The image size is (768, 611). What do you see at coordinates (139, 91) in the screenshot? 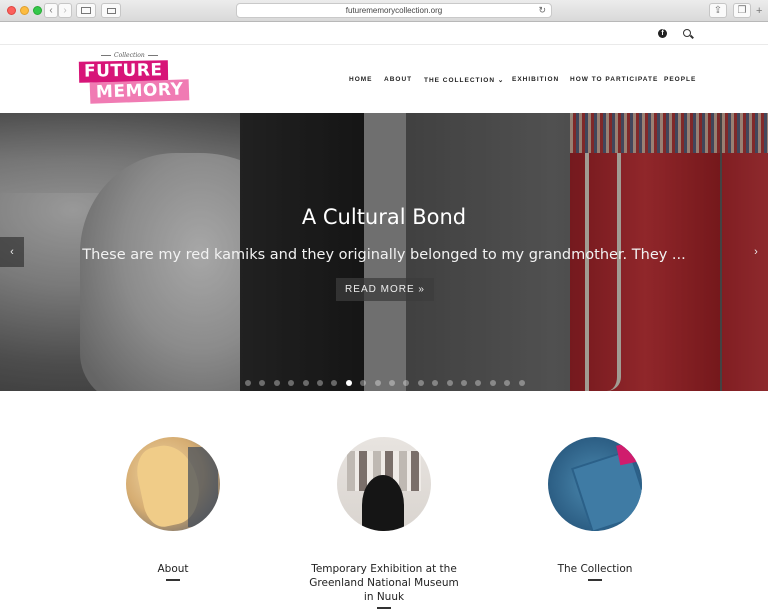
I see `logo-memory-text: MEMORY` at bounding box center [139, 91].